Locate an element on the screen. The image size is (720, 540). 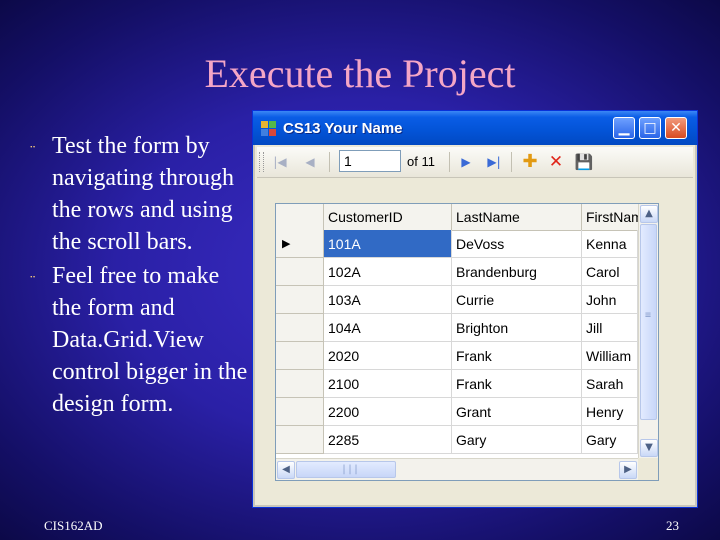
scrollbar-corner is located at coordinates (648, 469).